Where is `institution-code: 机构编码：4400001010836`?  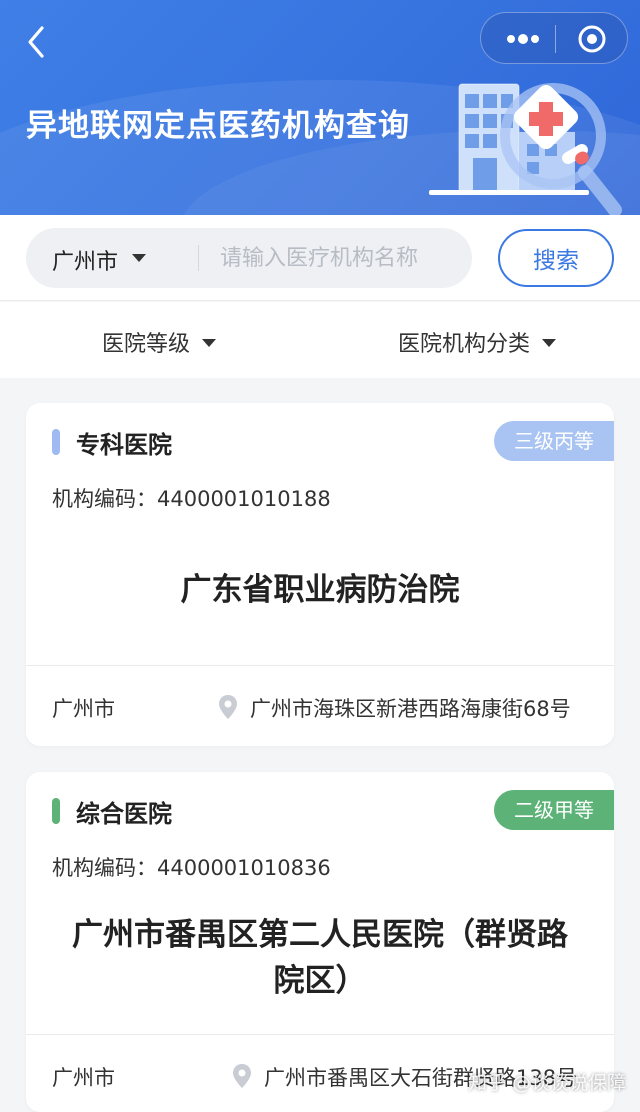
institution-code: 机构编码：4400001010836 is located at coordinates (191, 868).